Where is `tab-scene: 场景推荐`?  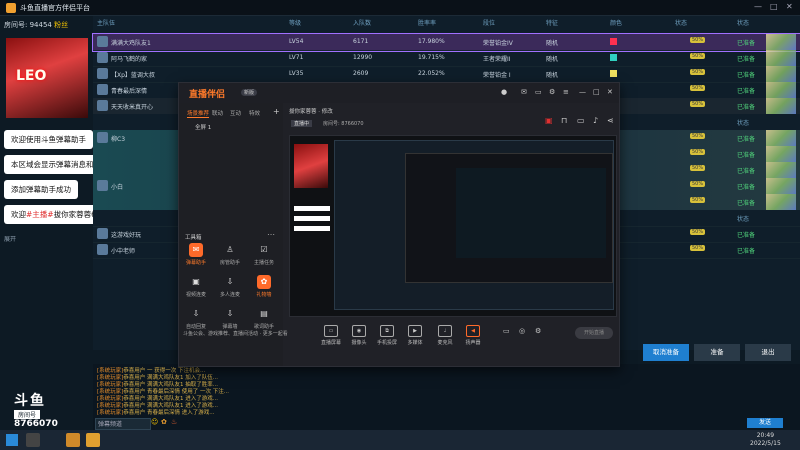
tab-scene: 场景推荐 is located at coordinates (198, 113).